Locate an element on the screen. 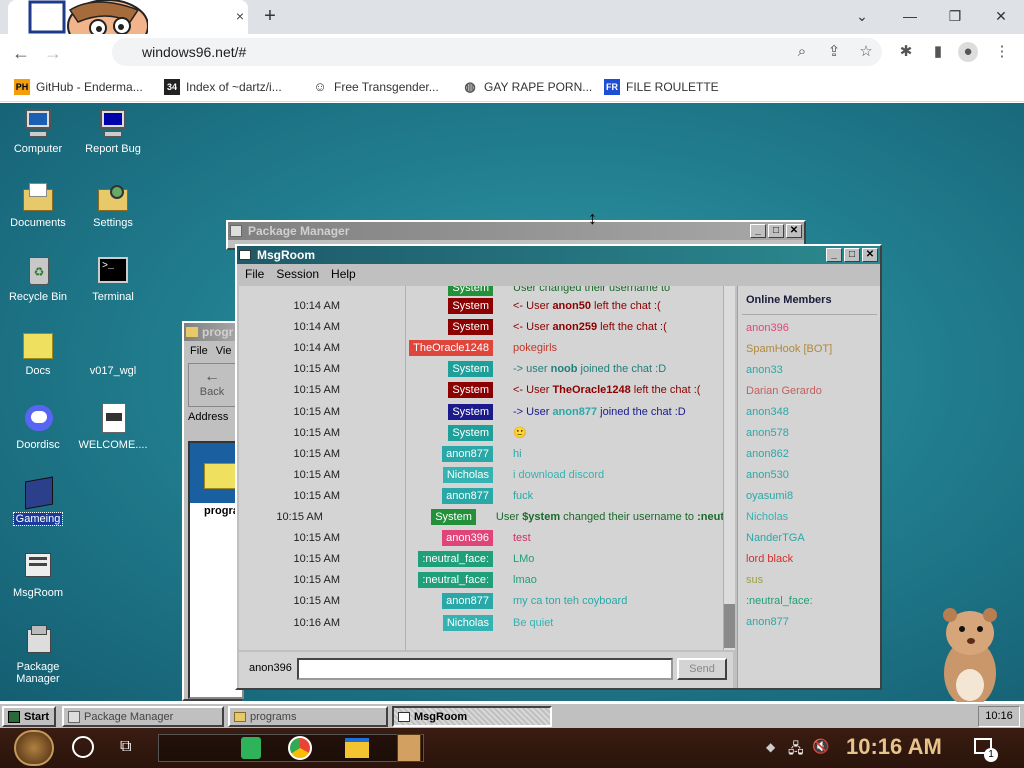 This screenshot has height=768, width=1024. extensions-icon: ✱ is located at coordinates (906, 52).